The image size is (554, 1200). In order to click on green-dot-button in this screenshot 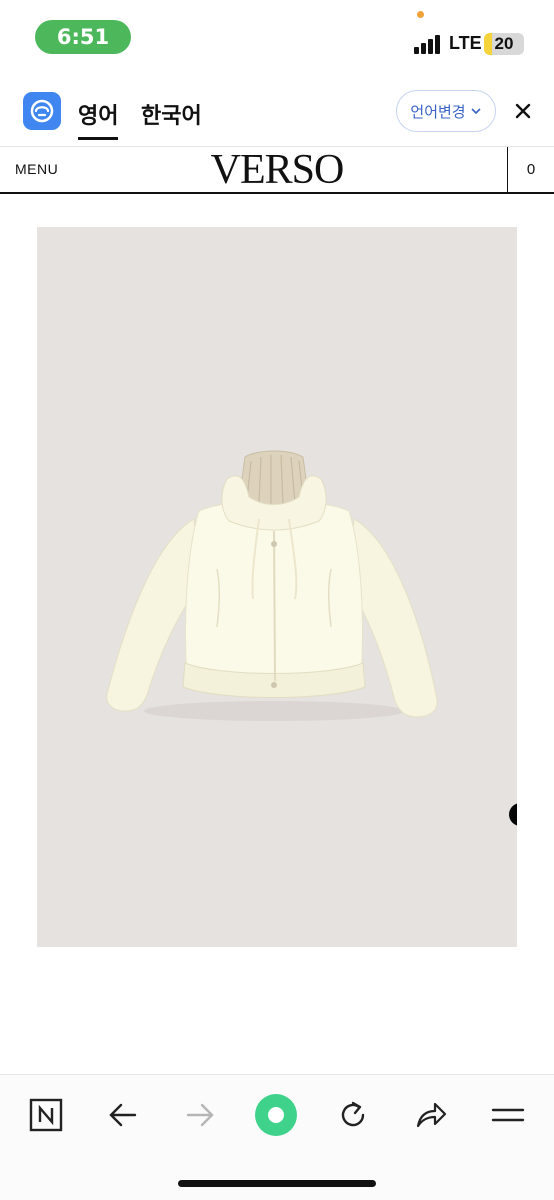, I will do `click(276, 1115)`.